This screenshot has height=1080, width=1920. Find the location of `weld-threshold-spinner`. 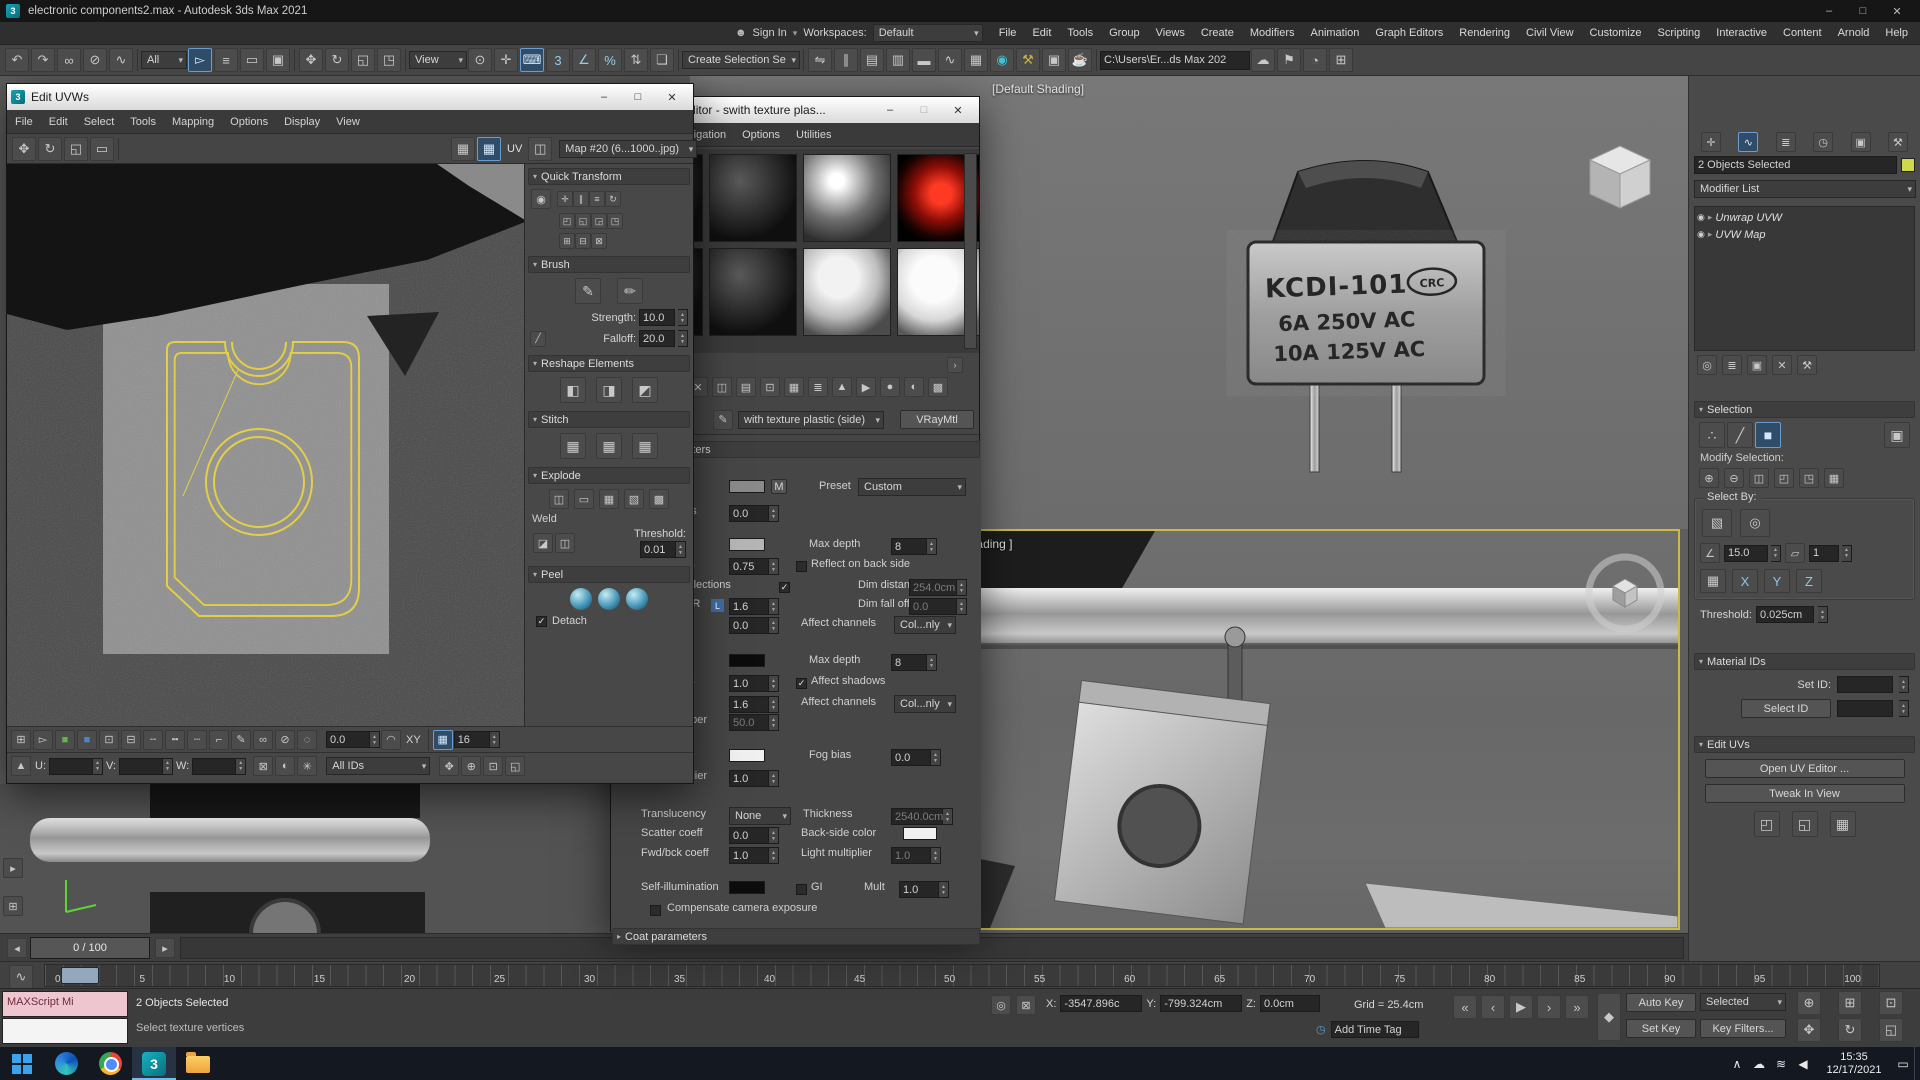

weld-threshold-spinner is located at coordinates (681, 549).